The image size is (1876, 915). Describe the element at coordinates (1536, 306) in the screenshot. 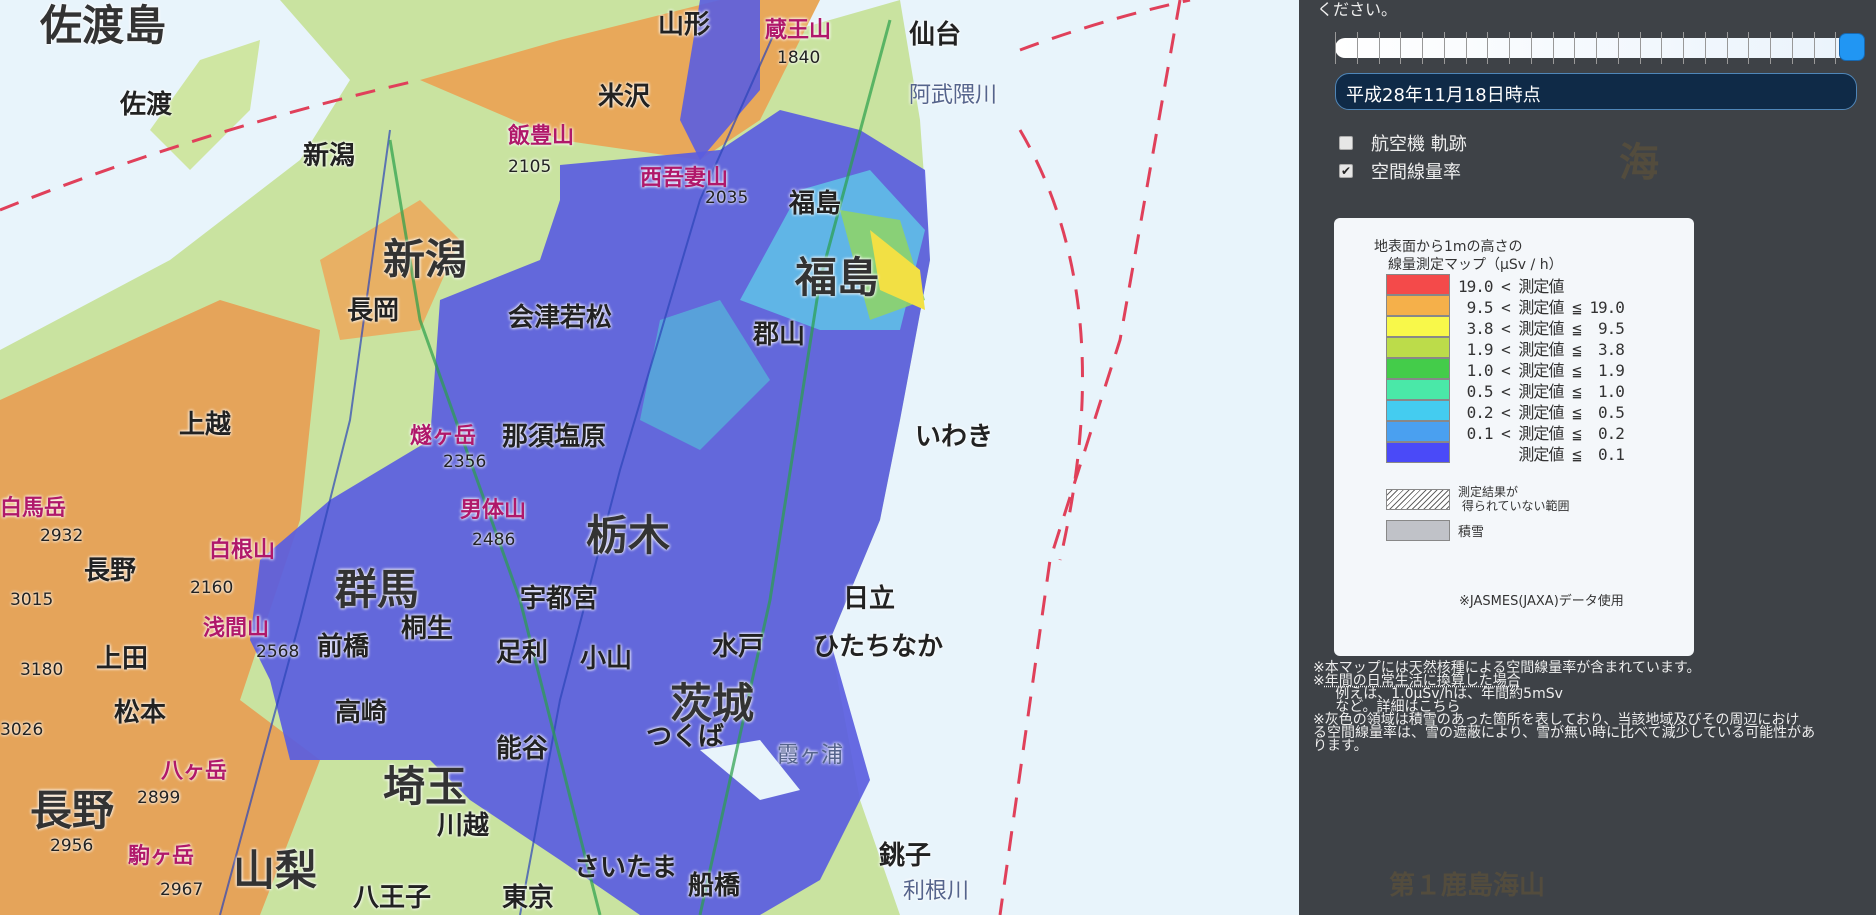

I see `legend-row: 9.5 < 測定値 ≦ 19.0` at that location.